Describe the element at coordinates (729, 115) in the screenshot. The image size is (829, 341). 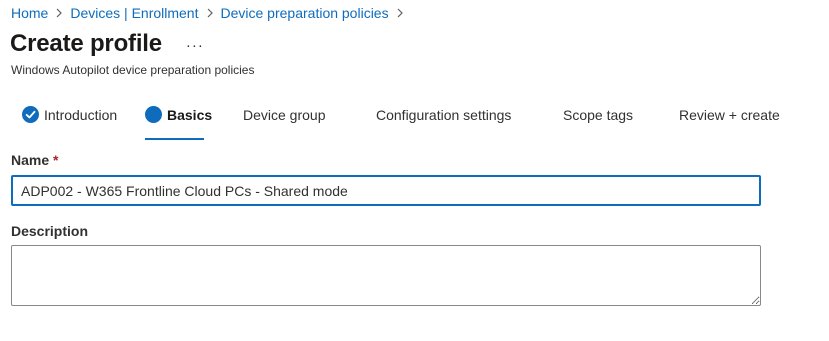
I see `tab-review-create-label: Review + create` at that location.